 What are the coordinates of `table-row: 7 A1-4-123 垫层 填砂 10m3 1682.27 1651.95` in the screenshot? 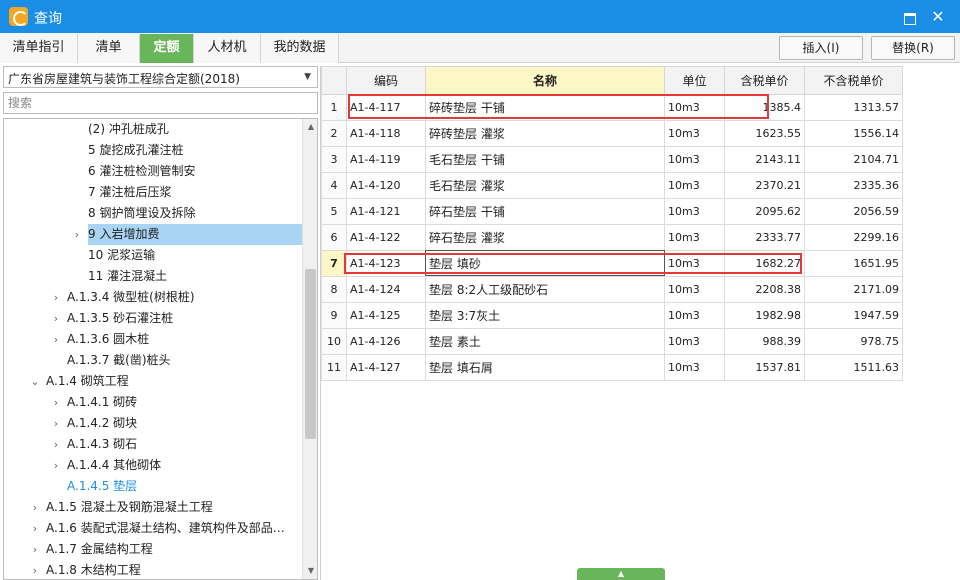 It's located at (612, 263).